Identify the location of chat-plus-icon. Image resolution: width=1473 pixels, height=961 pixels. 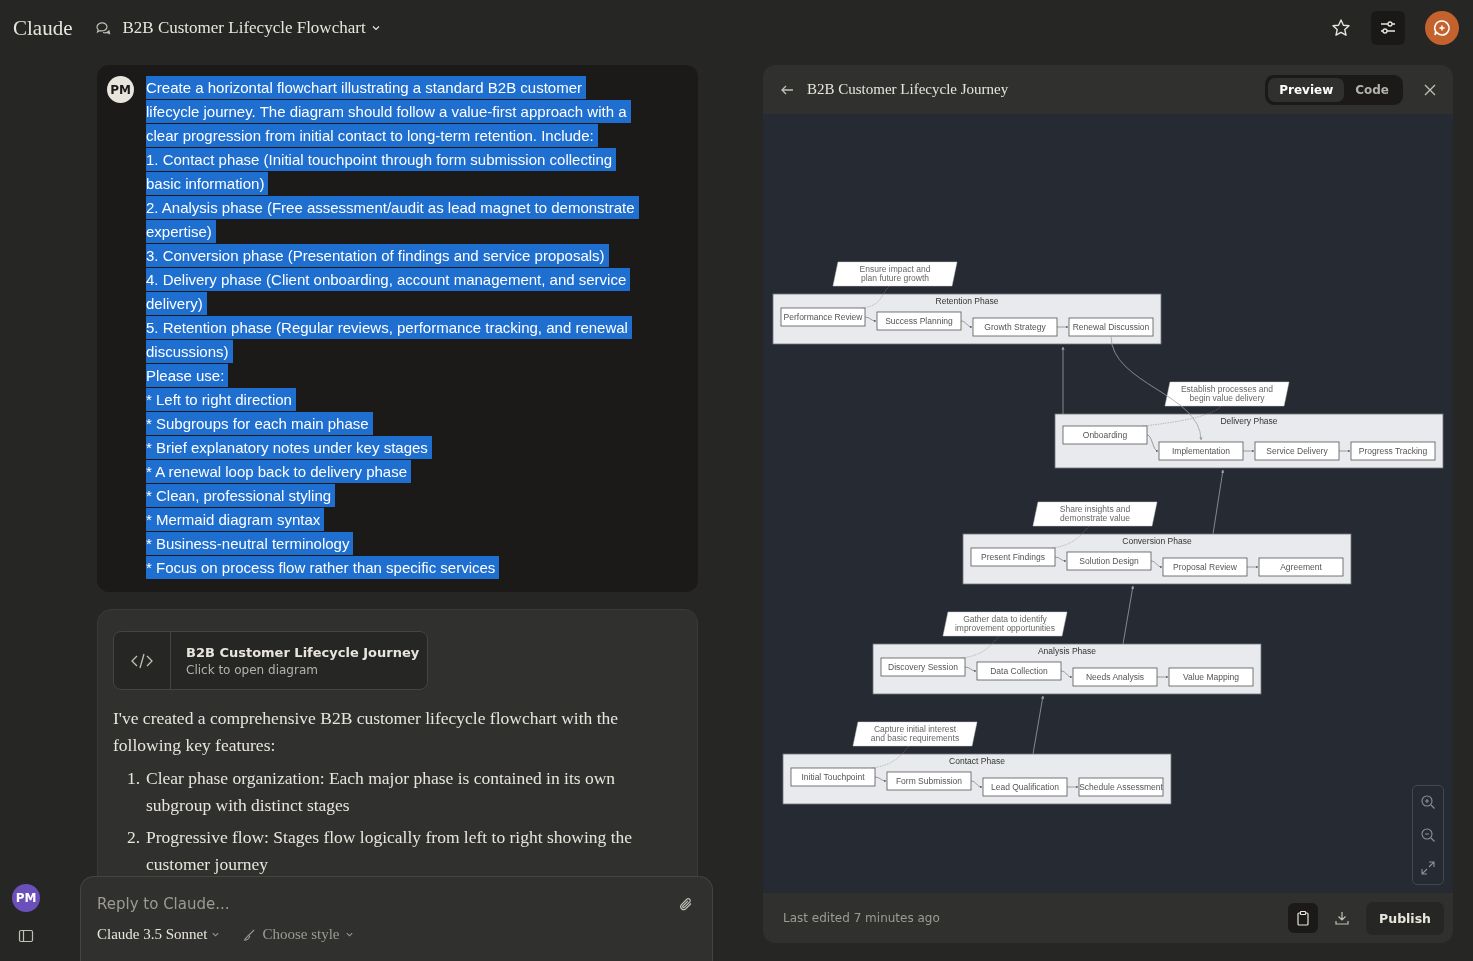
(1442, 28).